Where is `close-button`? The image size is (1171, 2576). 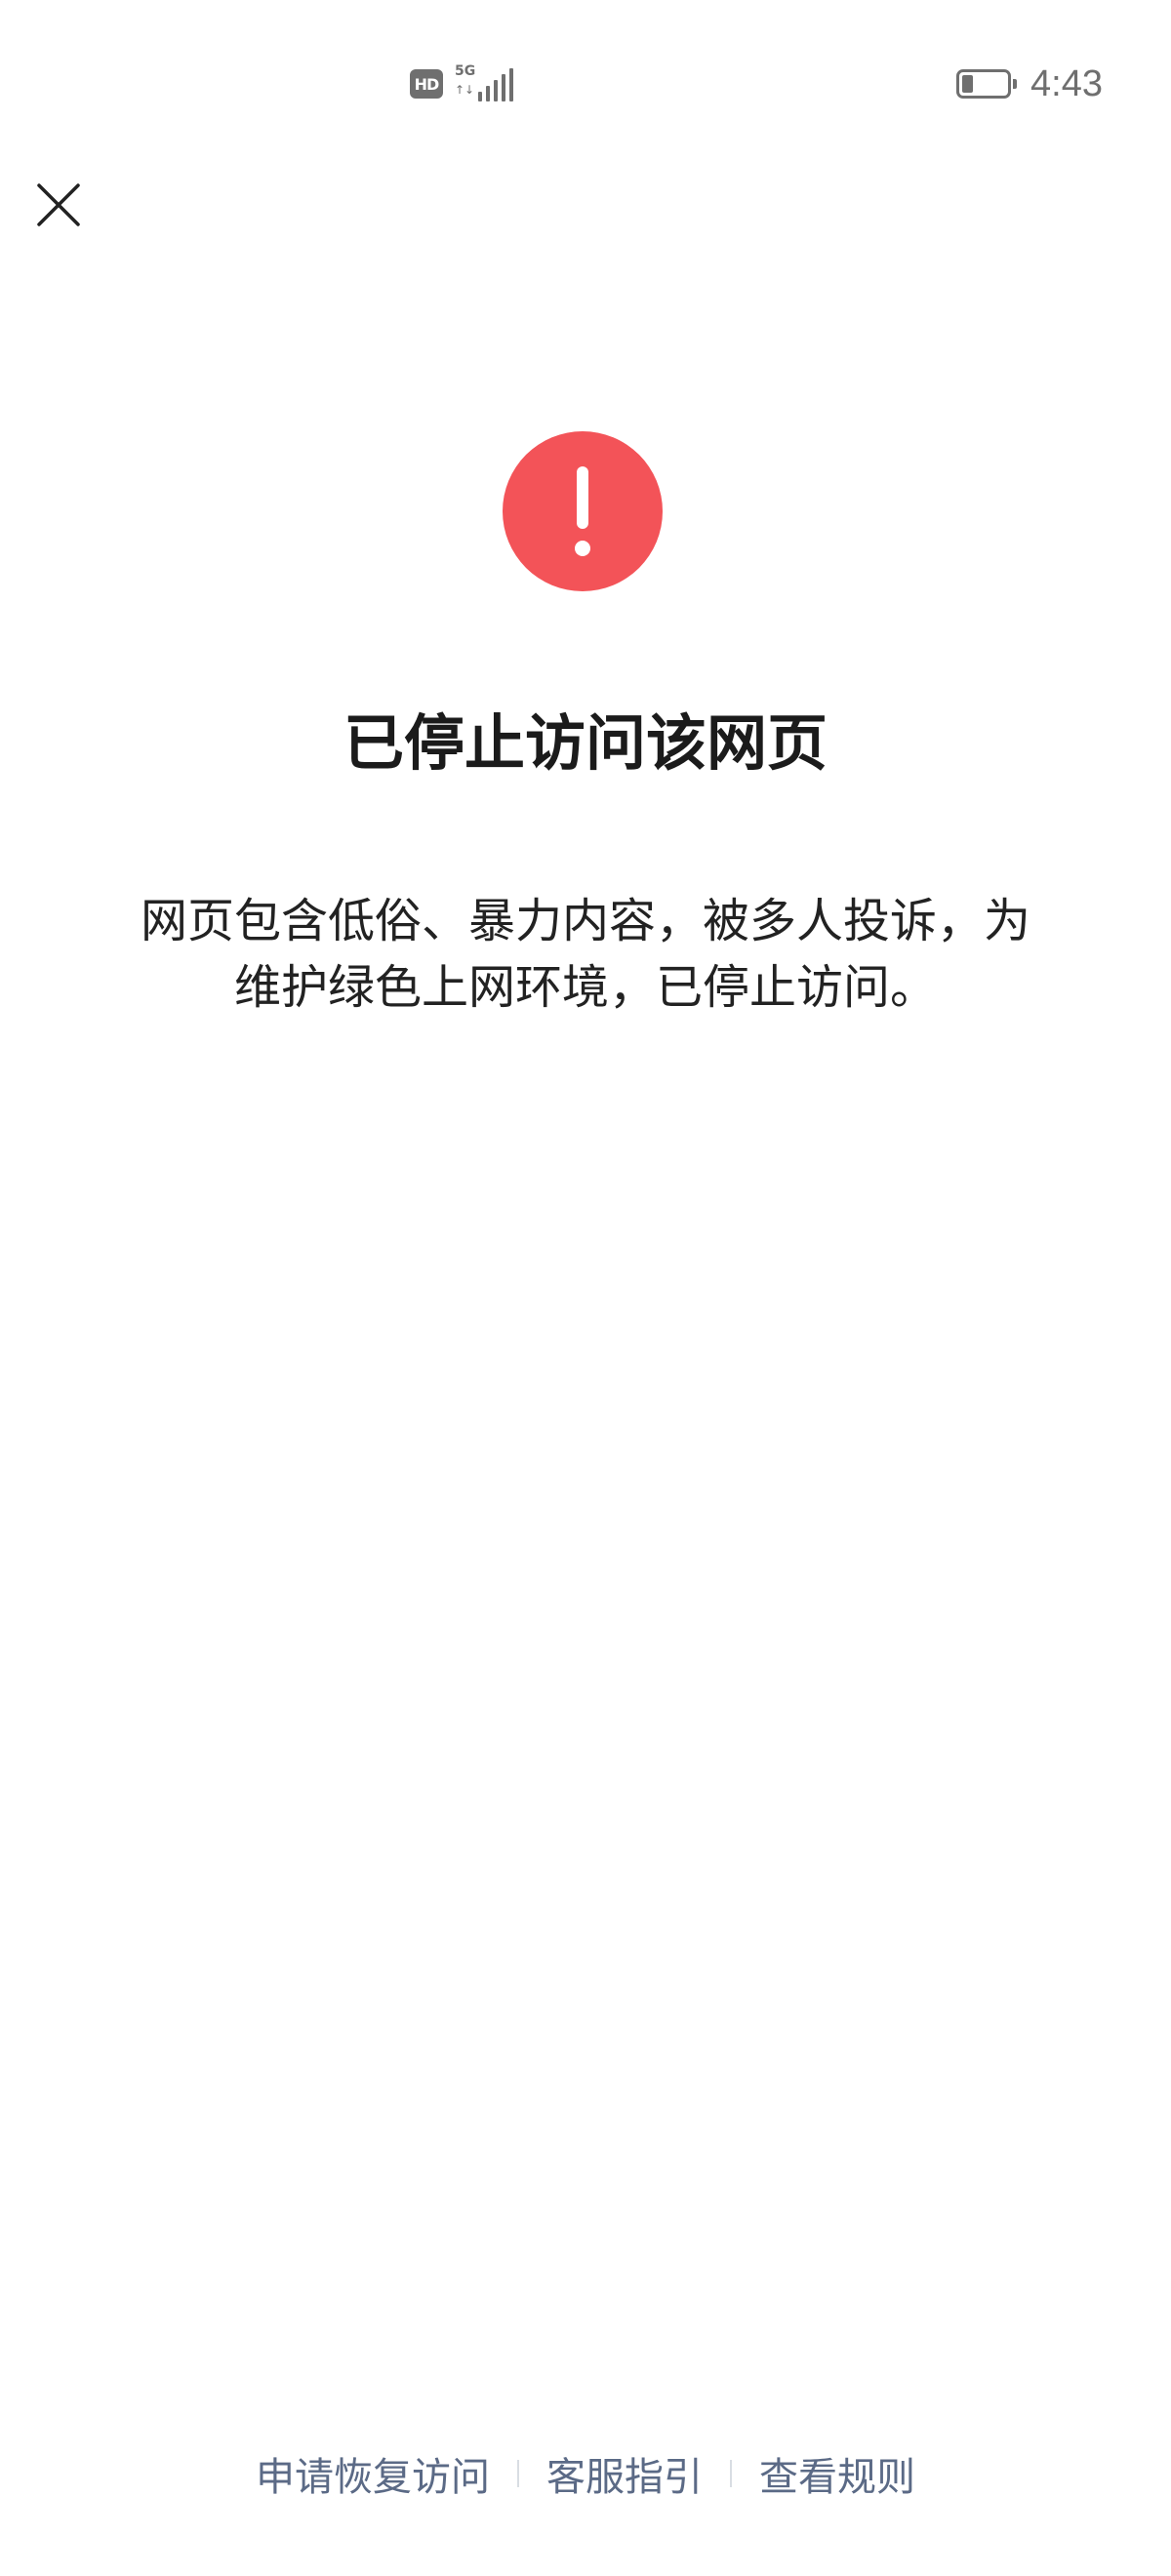
close-button is located at coordinates (58, 205).